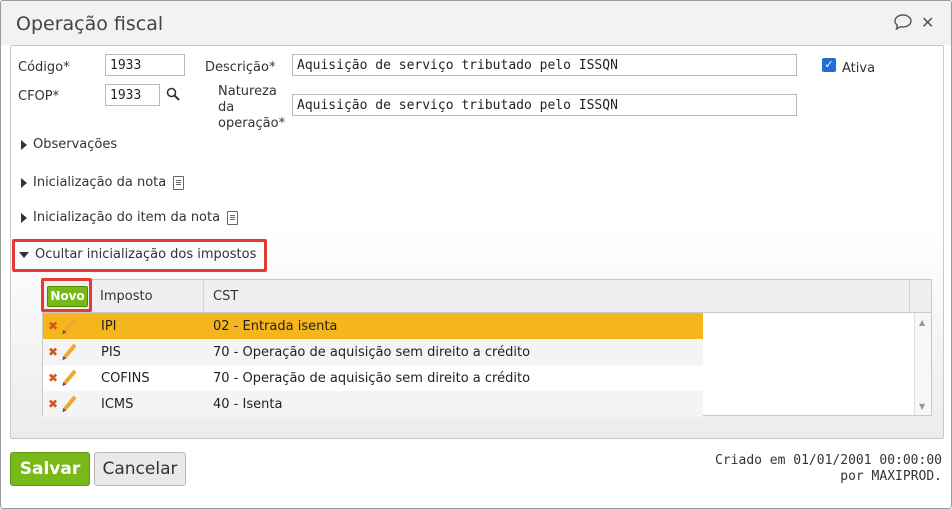 The height and width of the screenshot is (509, 952). I want to click on created-by: por MAXIPROD., so click(891, 476).